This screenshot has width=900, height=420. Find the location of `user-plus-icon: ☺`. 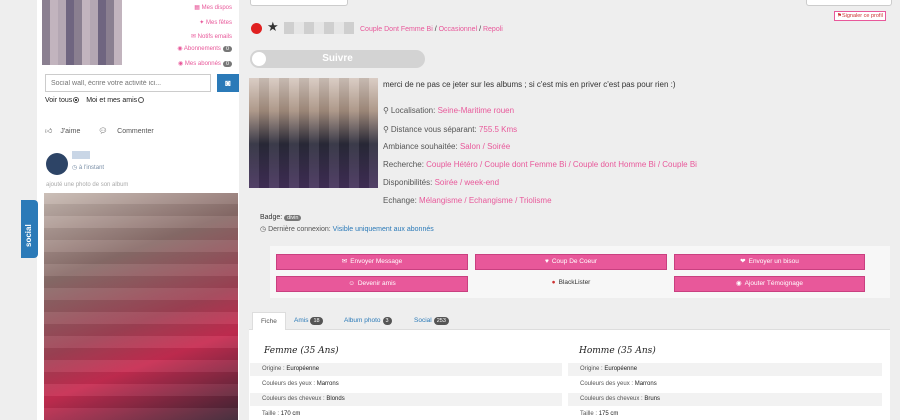

user-plus-icon: ☺ is located at coordinates (351, 283).